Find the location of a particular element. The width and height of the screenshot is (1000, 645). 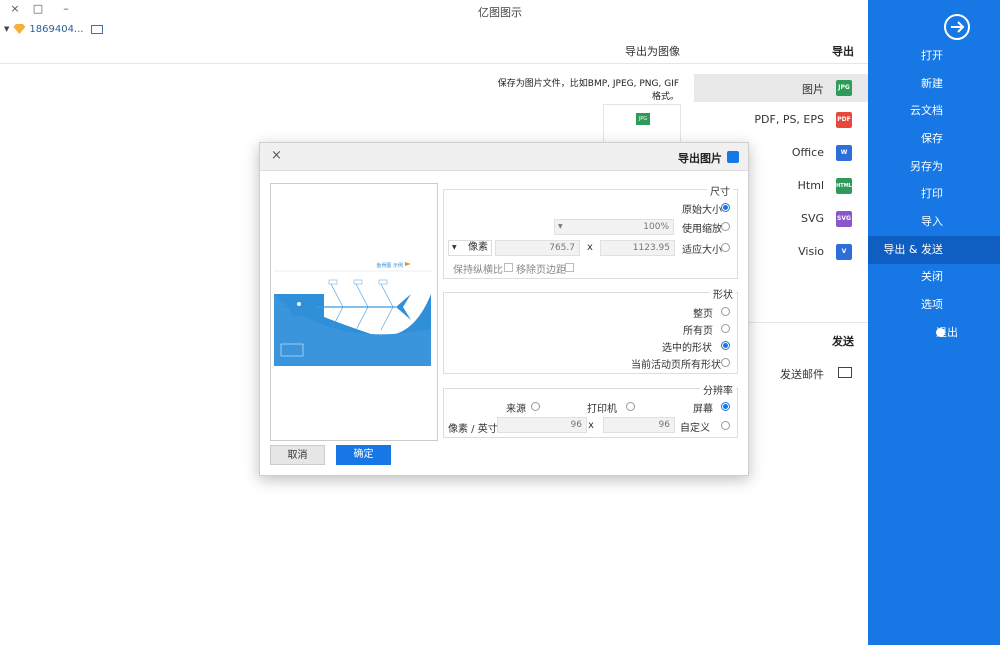

sidebar: 打开 新建 云文档 保存 另存为 打印 导入 导出 & 发送 关闭 选项 退出 is located at coordinates (934, 322).